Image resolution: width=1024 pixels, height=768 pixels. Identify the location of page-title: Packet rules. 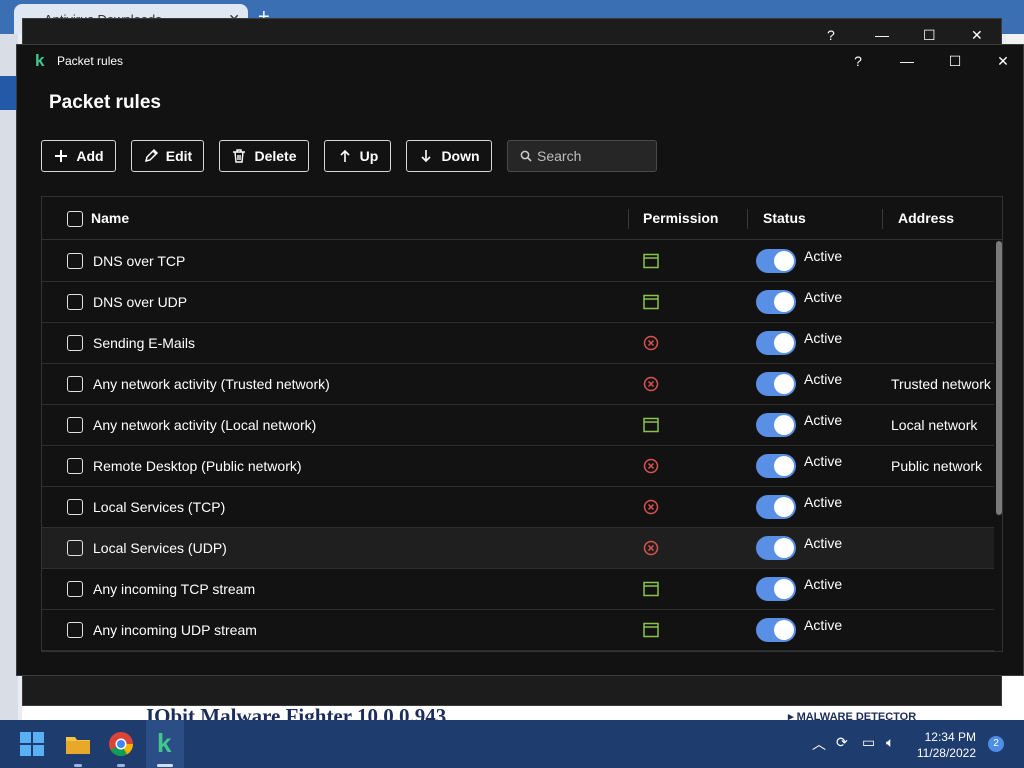
(105, 102).